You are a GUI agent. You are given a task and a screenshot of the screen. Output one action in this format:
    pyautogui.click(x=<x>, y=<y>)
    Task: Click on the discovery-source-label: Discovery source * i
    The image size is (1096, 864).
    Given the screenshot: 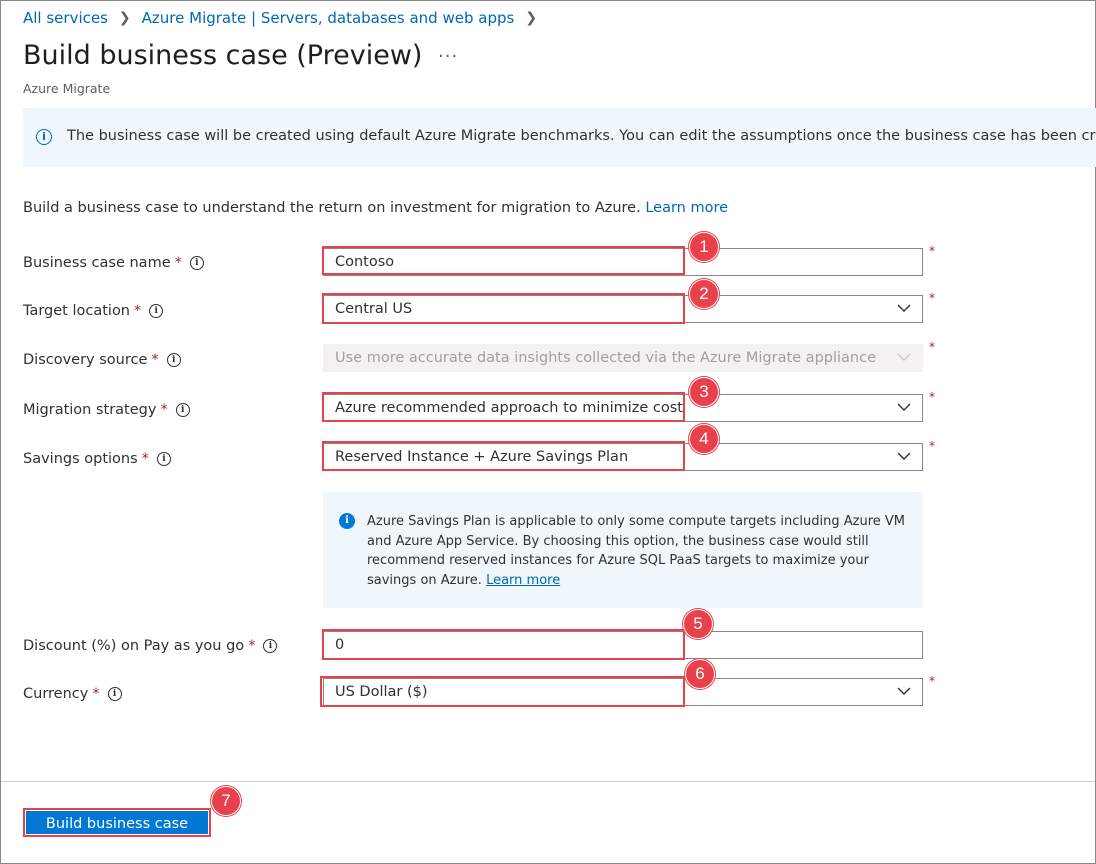 What is the action you would take?
    pyautogui.click(x=102, y=360)
    